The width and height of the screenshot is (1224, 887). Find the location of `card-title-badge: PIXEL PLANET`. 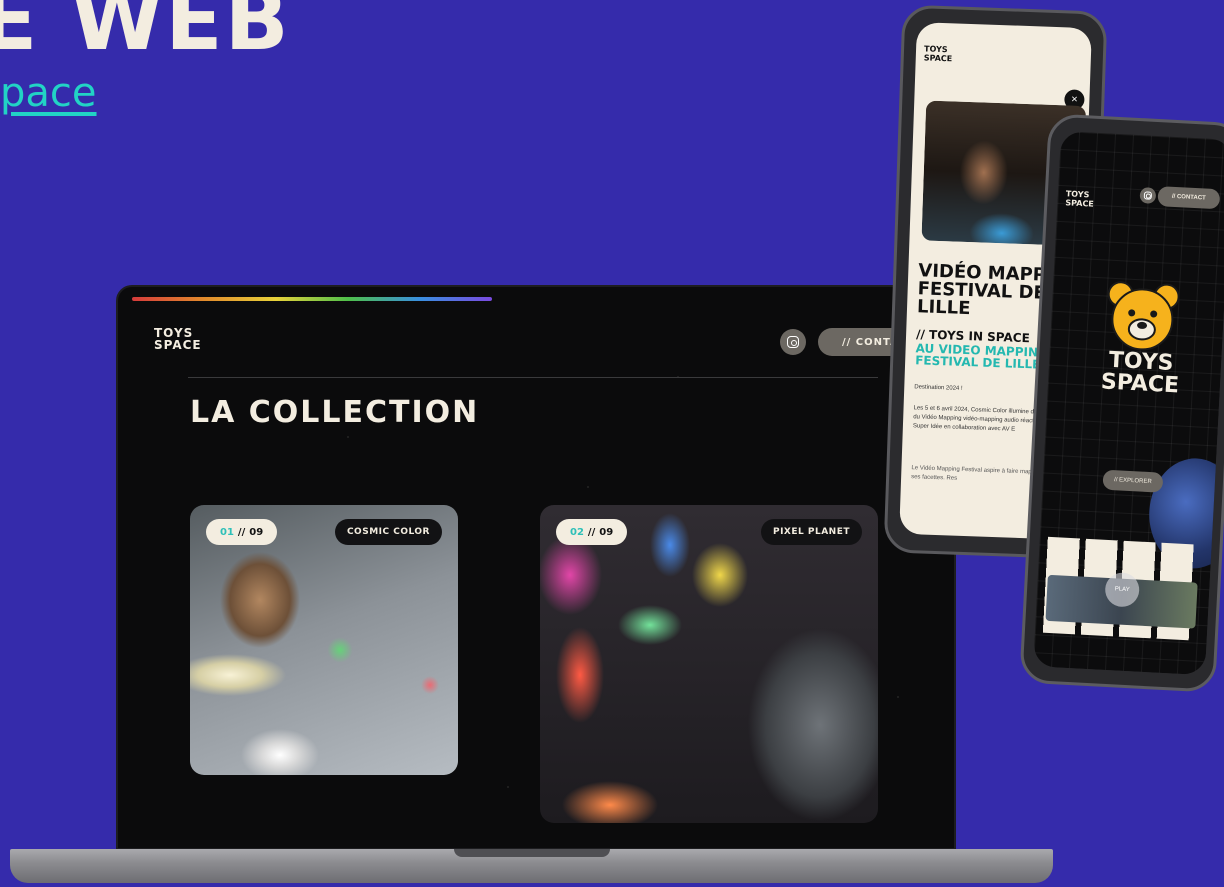

card-title-badge: PIXEL PLANET is located at coordinates (811, 532).